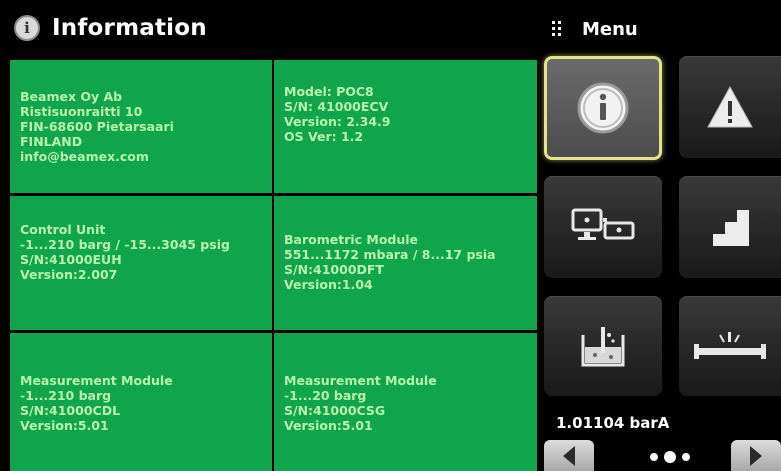 This screenshot has width=781, height=471. What do you see at coordinates (66, 395) in the screenshot?
I see `tile-line: -1...210 barg` at bounding box center [66, 395].